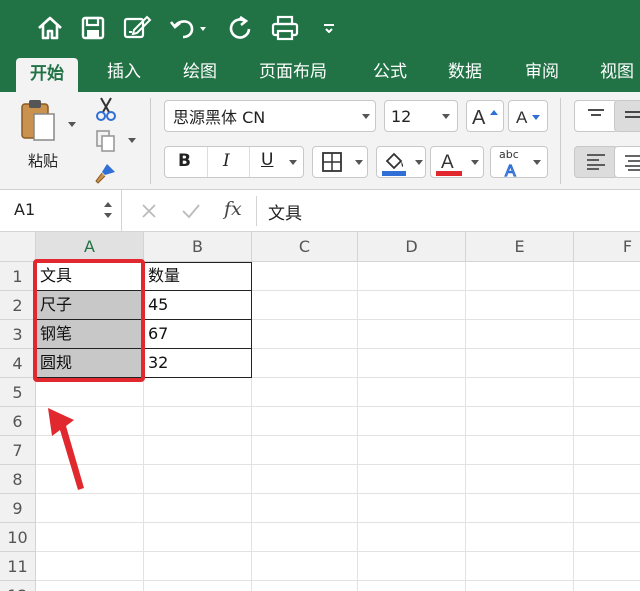  I want to click on name-box-spinner-icon, so click(108, 210).